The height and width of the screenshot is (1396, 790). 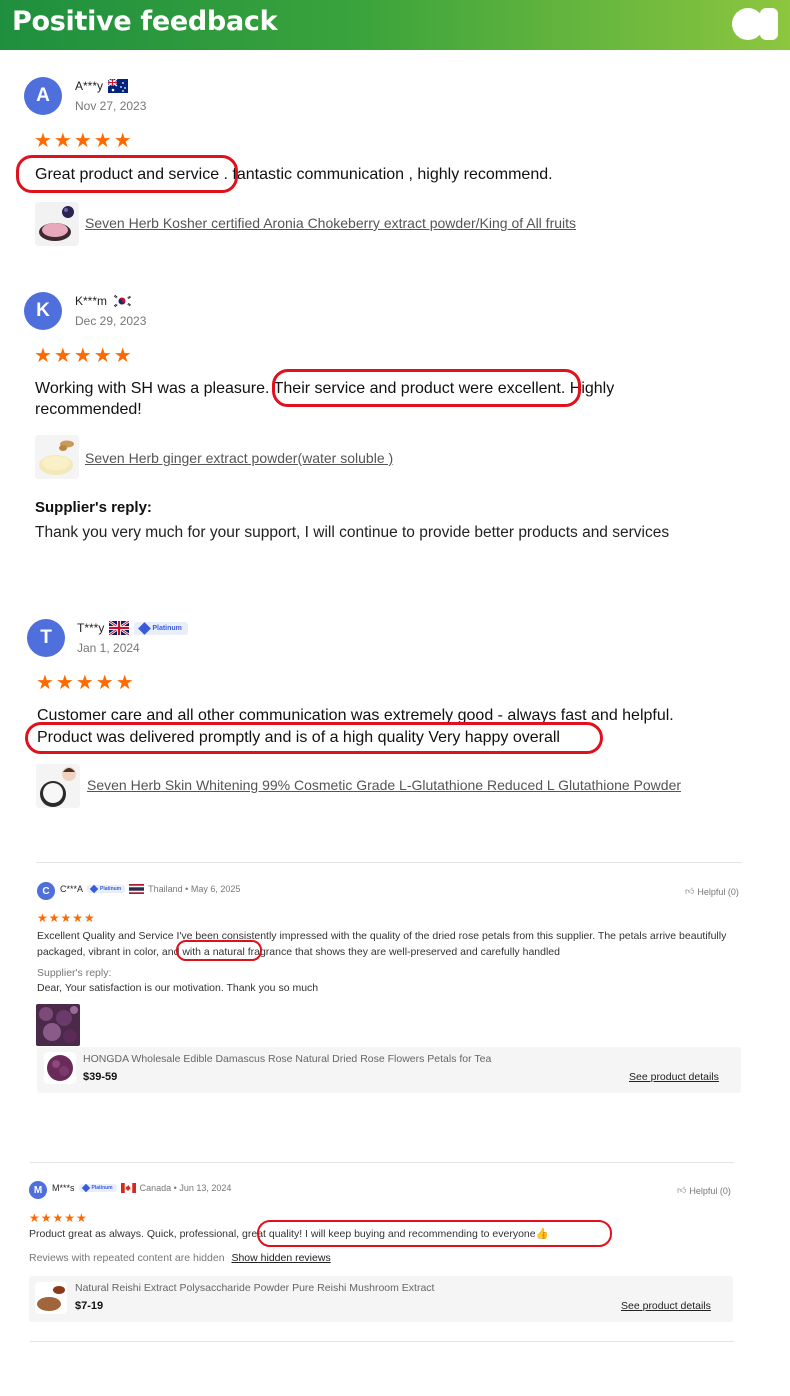 I want to click on australia-flag-icon, so click(x=118, y=86).